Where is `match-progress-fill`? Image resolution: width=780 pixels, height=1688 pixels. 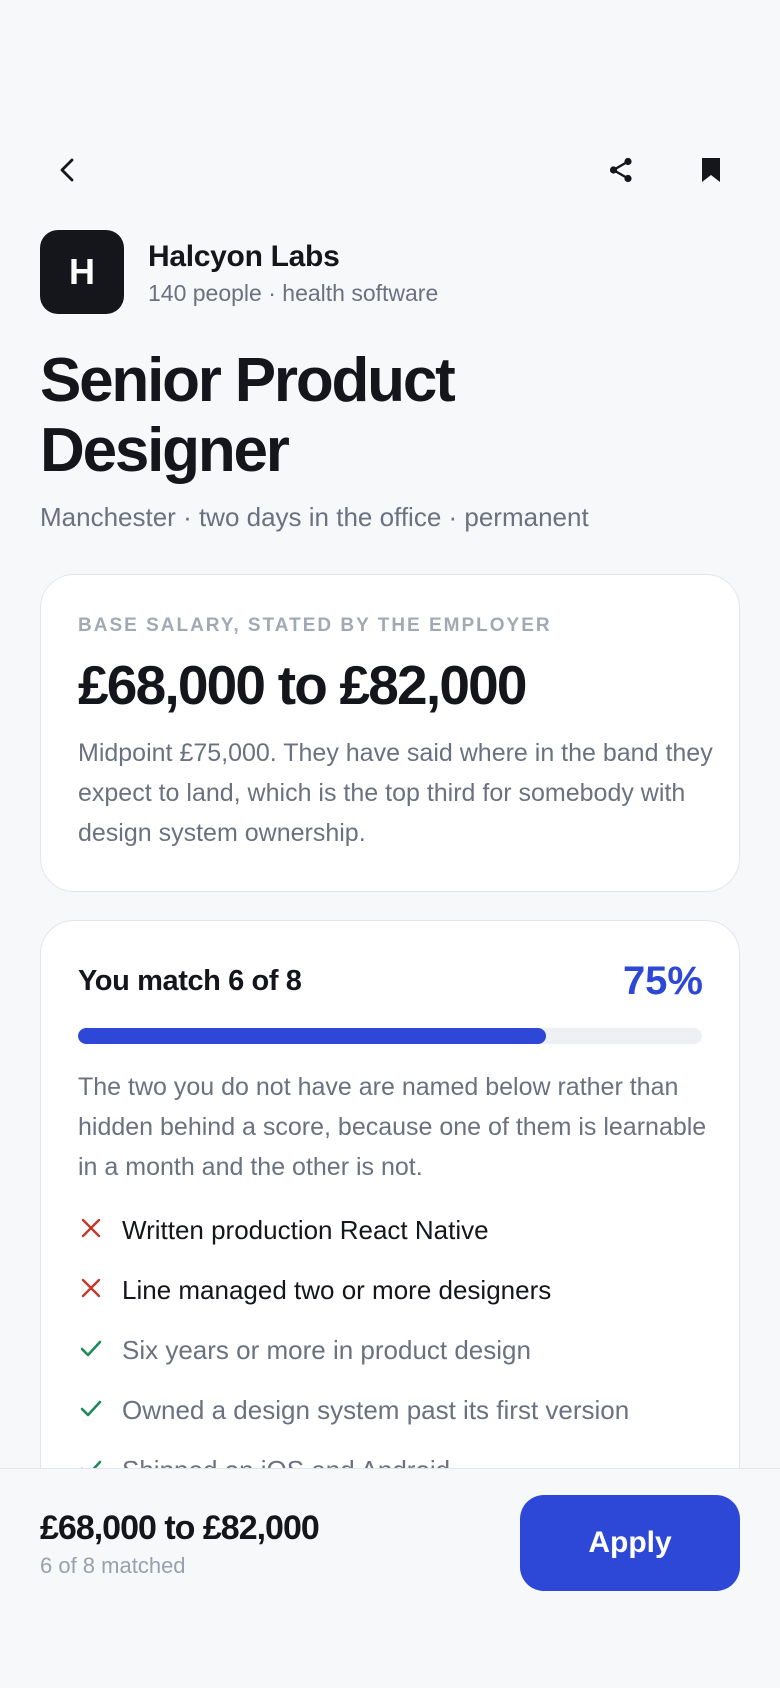 match-progress-fill is located at coordinates (312, 1036).